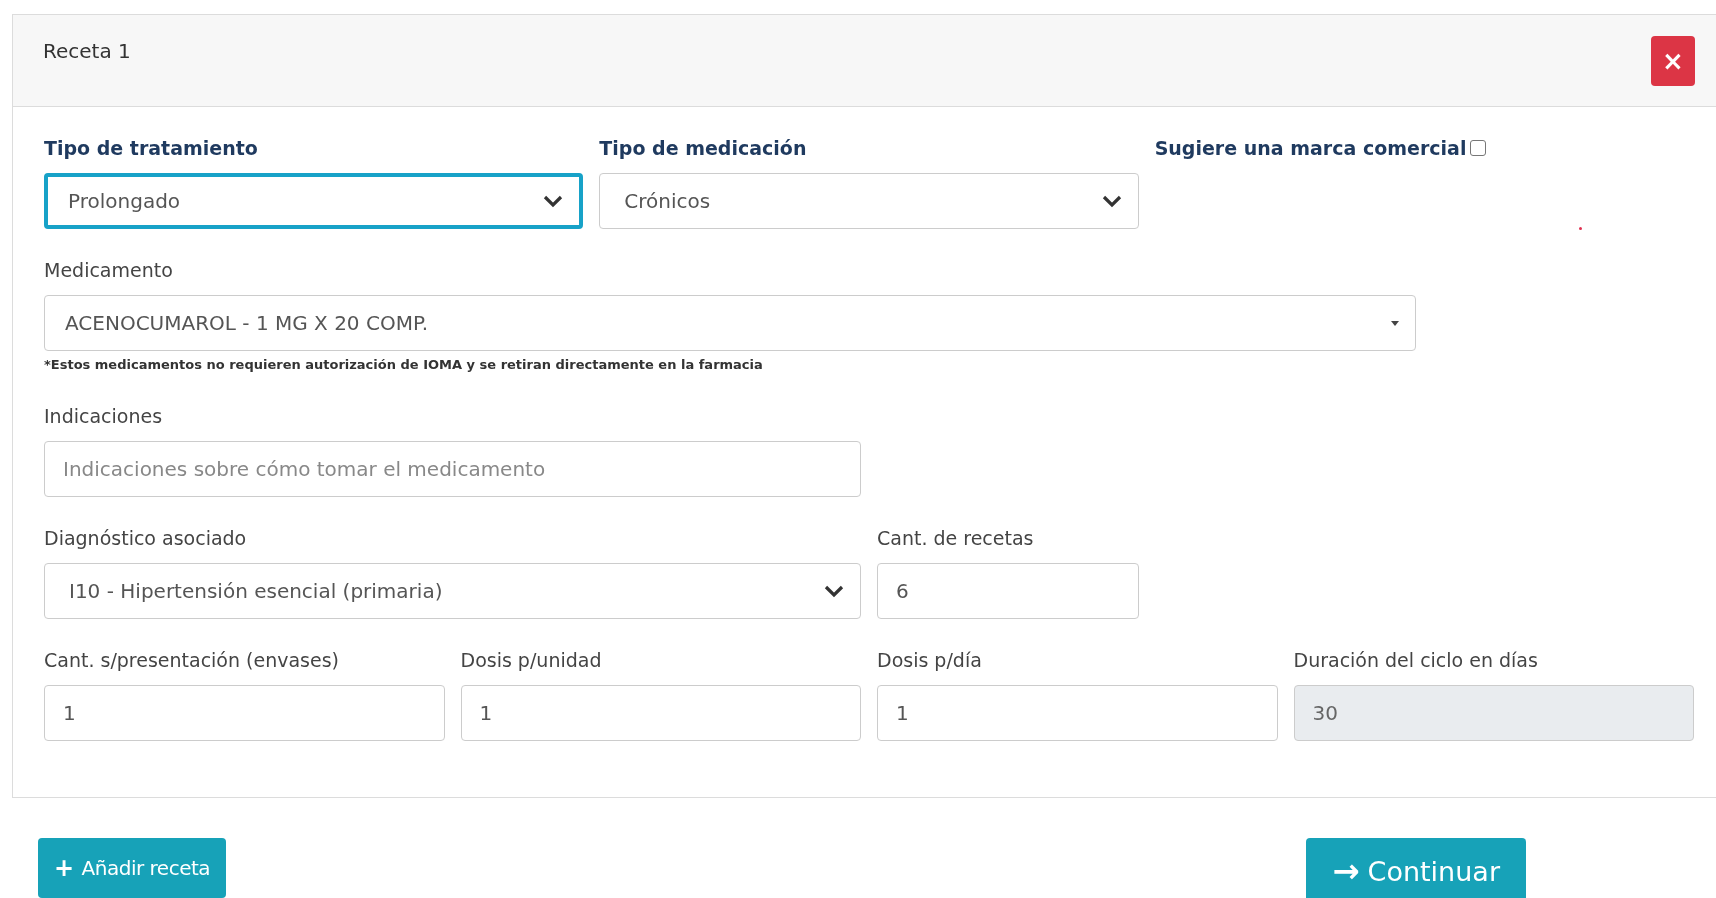 The width and height of the screenshot is (1716, 898). Describe the element at coordinates (1310, 148) in the screenshot. I see `field-label: Sugiere una marca comercial` at that location.